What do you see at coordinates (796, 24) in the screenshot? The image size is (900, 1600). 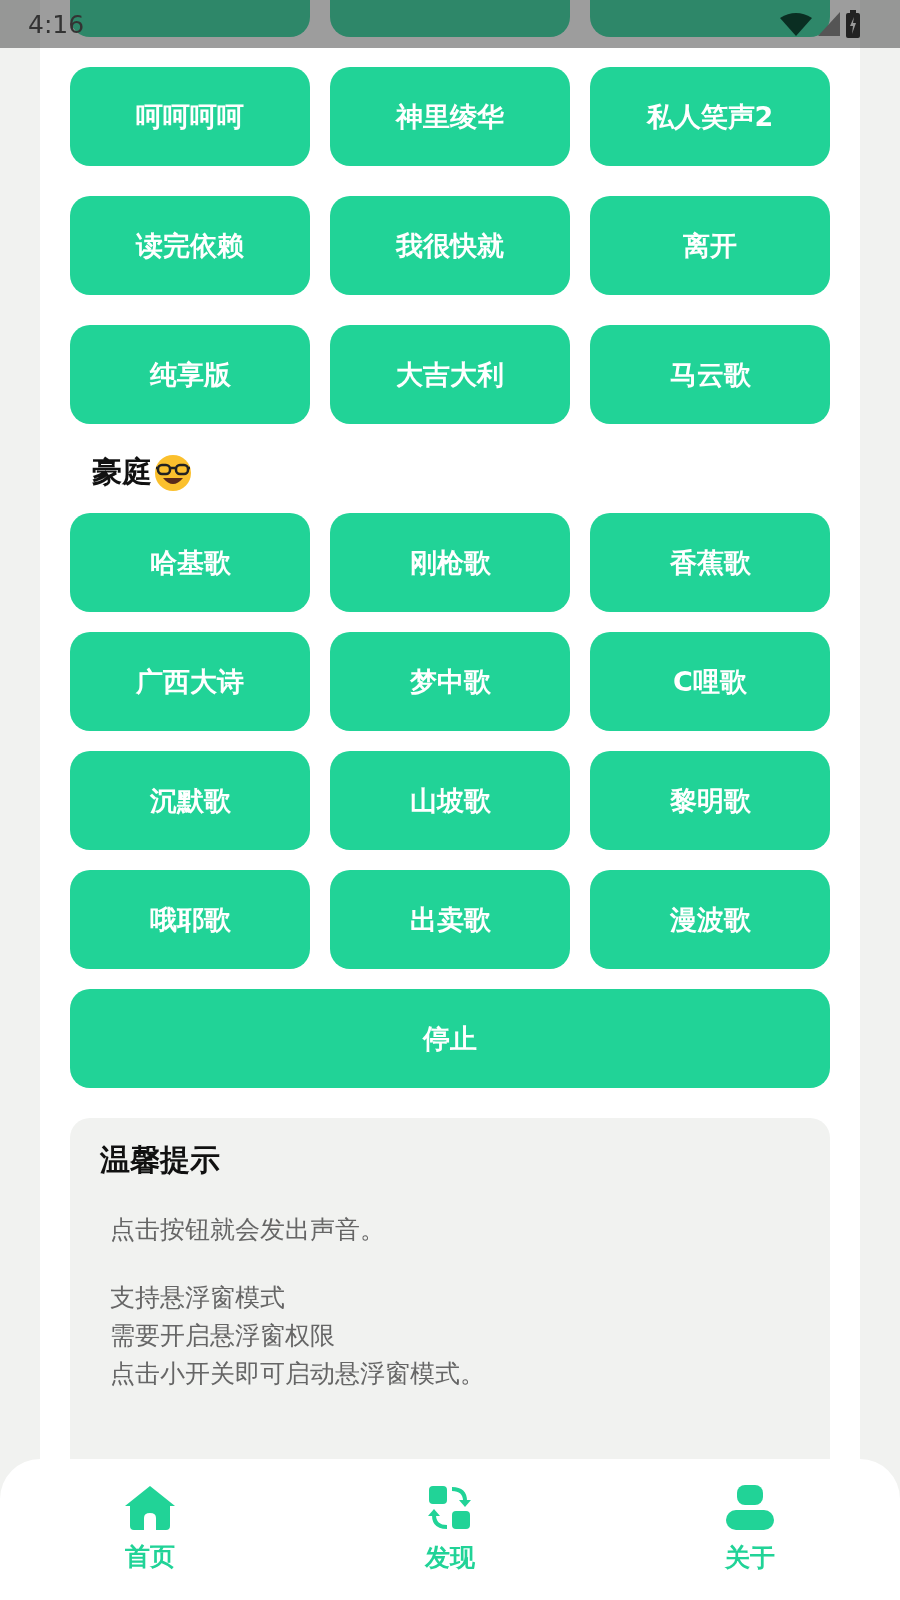 I see `wifi-icon` at bounding box center [796, 24].